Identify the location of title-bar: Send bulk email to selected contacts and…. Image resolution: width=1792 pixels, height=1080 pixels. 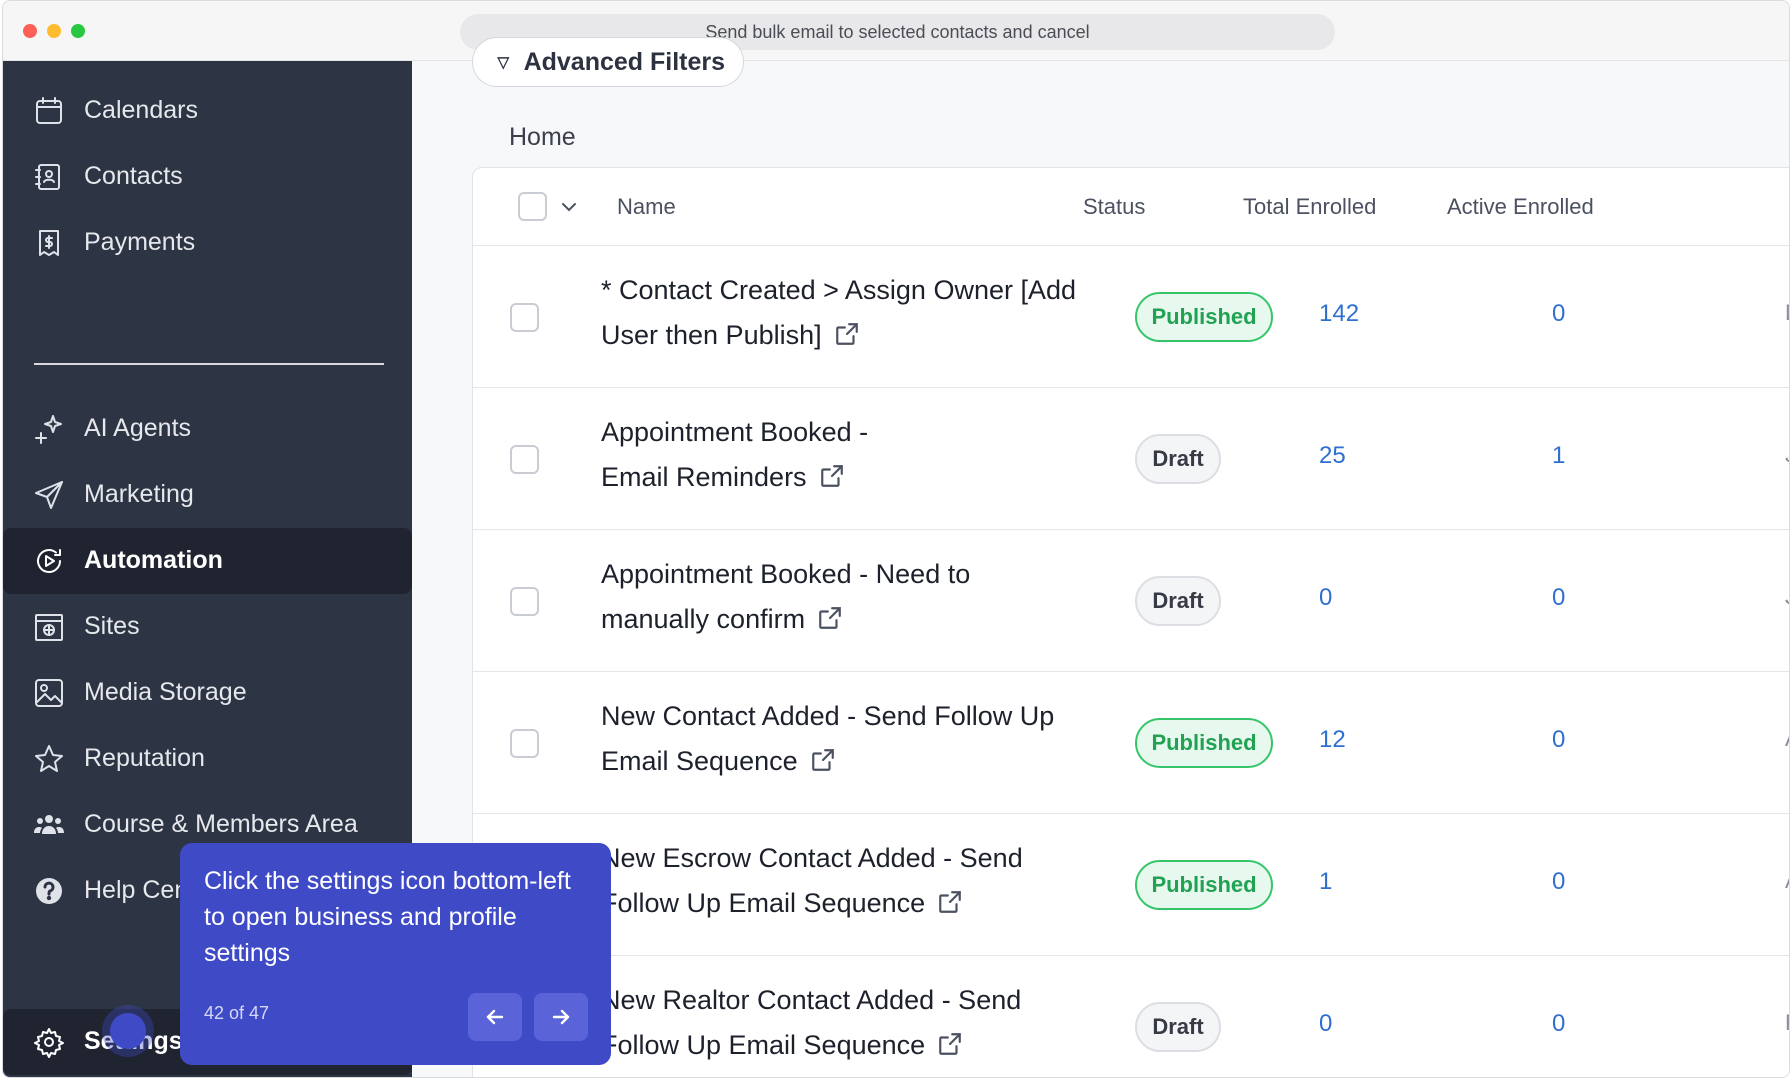
(896, 31).